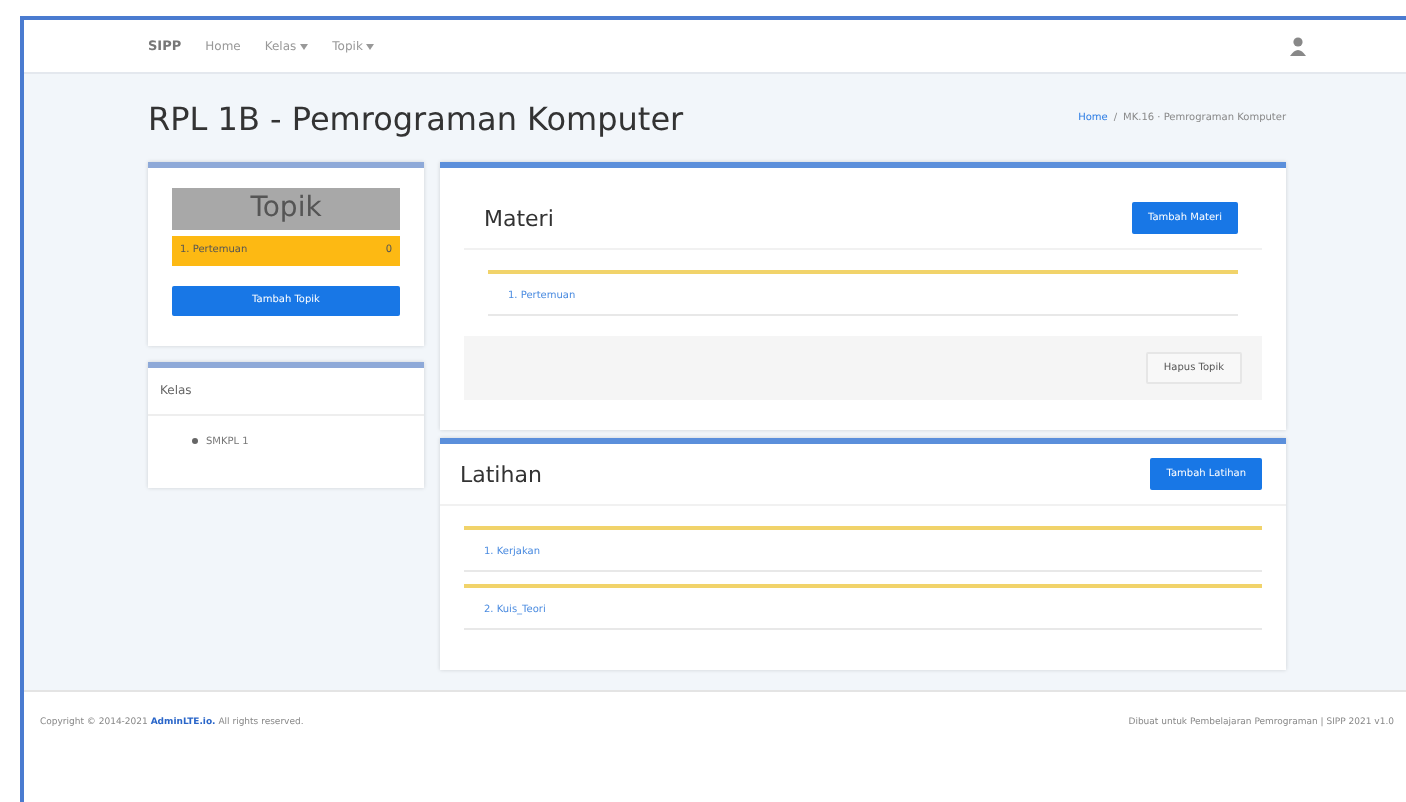  What do you see at coordinates (1298, 46) in the screenshot?
I see `user-icon` at bounding box center [1298, 46].